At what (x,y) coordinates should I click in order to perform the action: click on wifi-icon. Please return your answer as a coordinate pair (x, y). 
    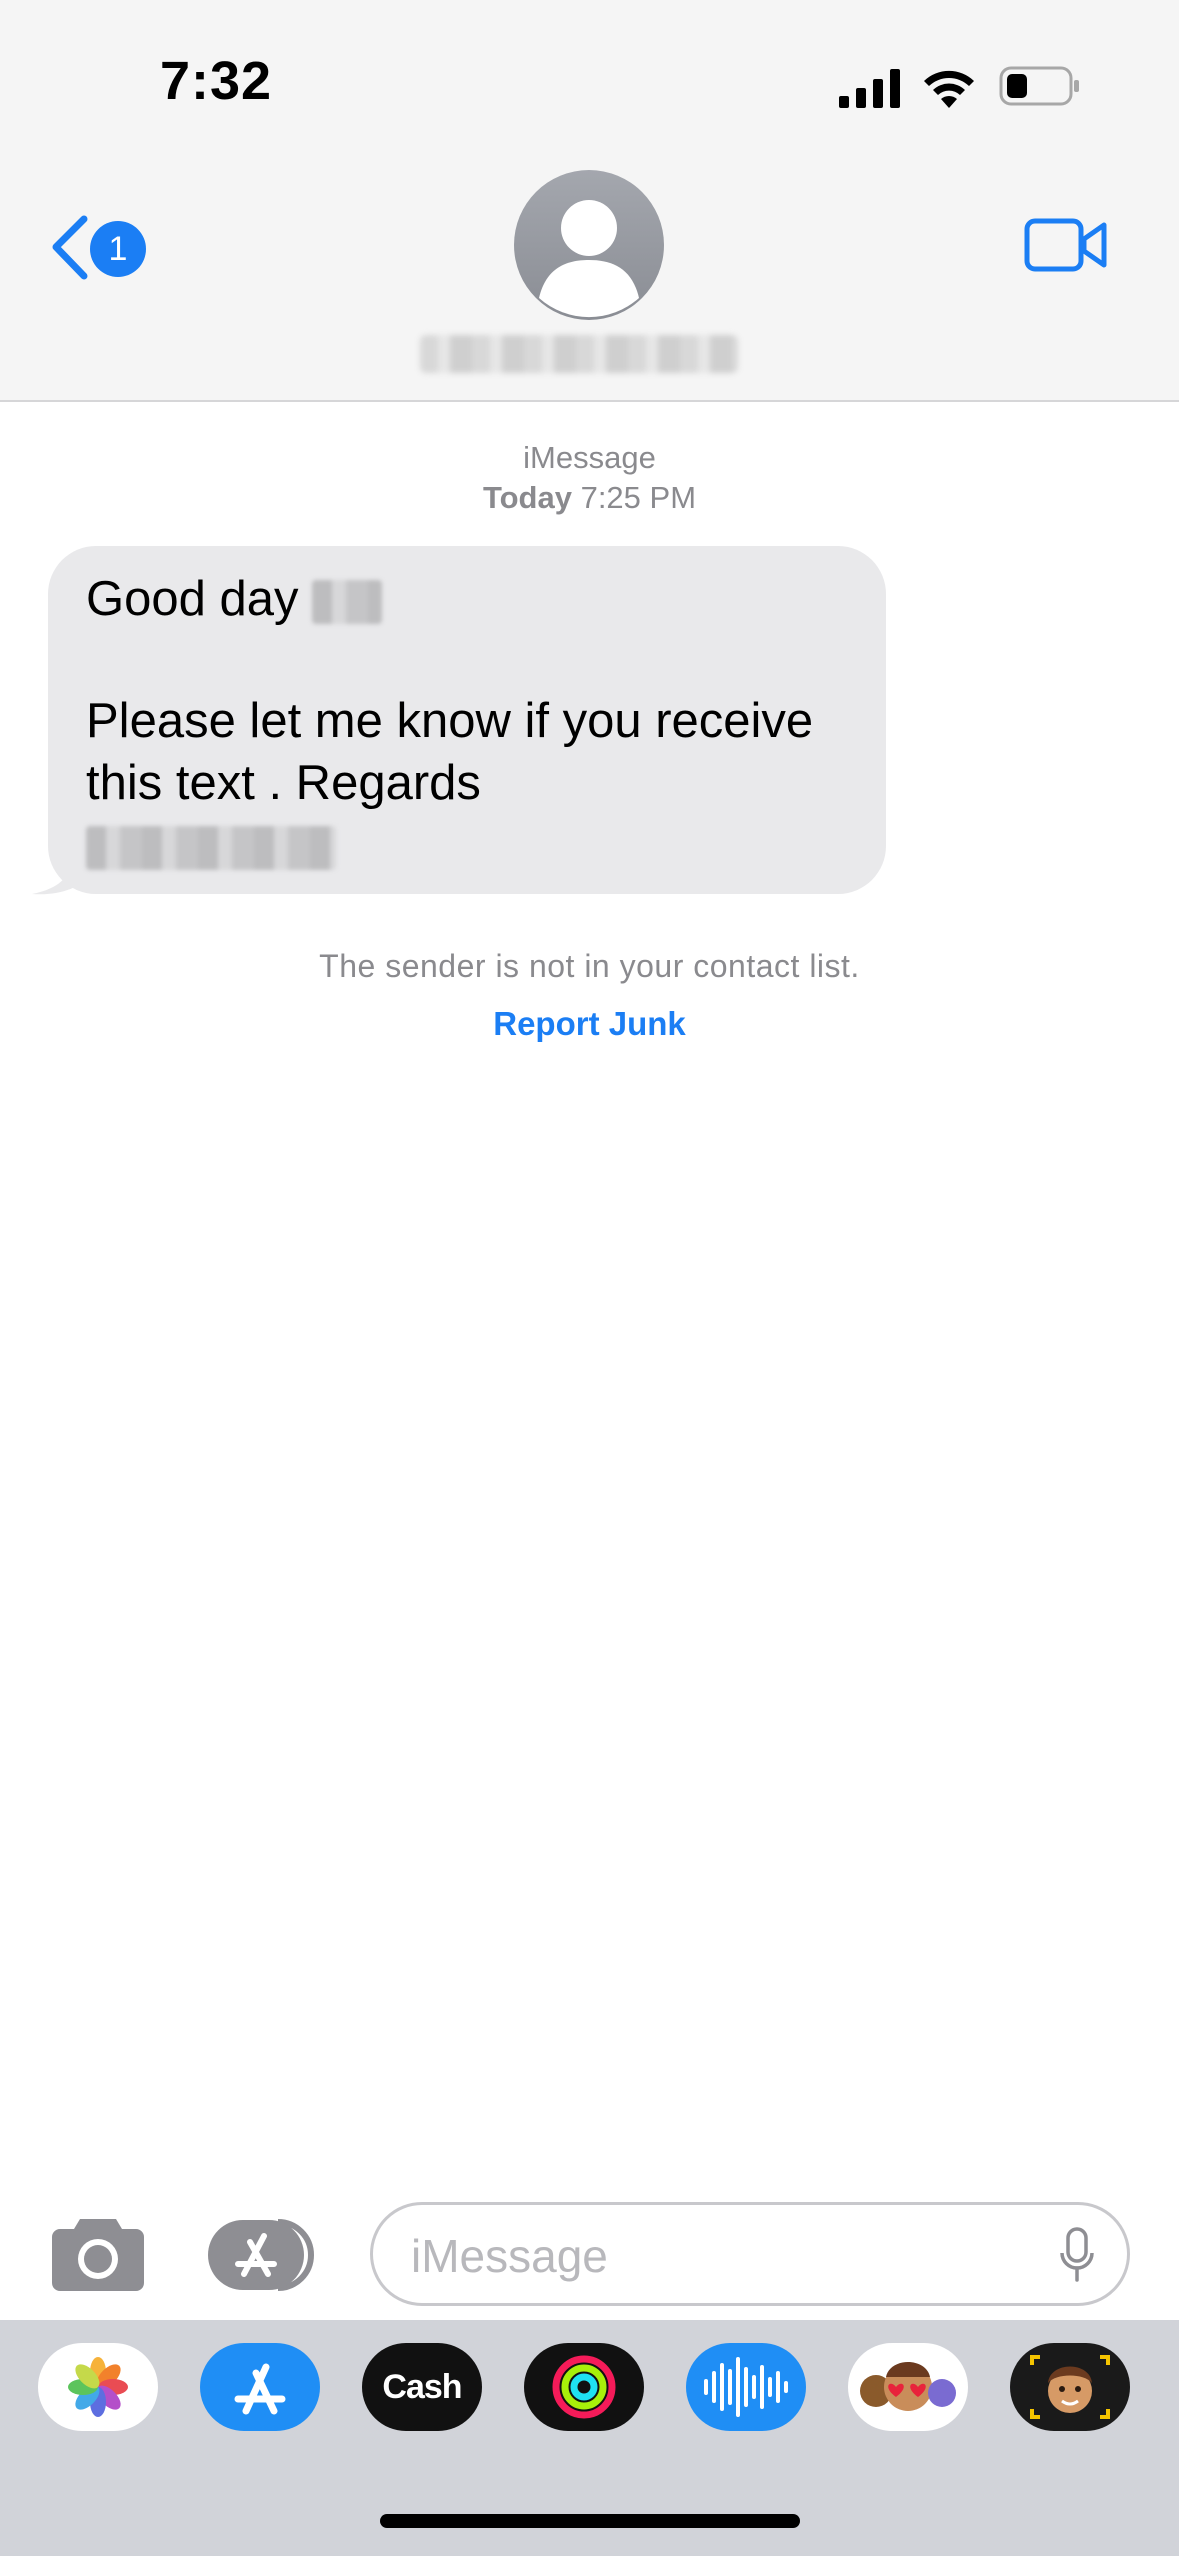
    Looking at the image, I should click on (949, 89).